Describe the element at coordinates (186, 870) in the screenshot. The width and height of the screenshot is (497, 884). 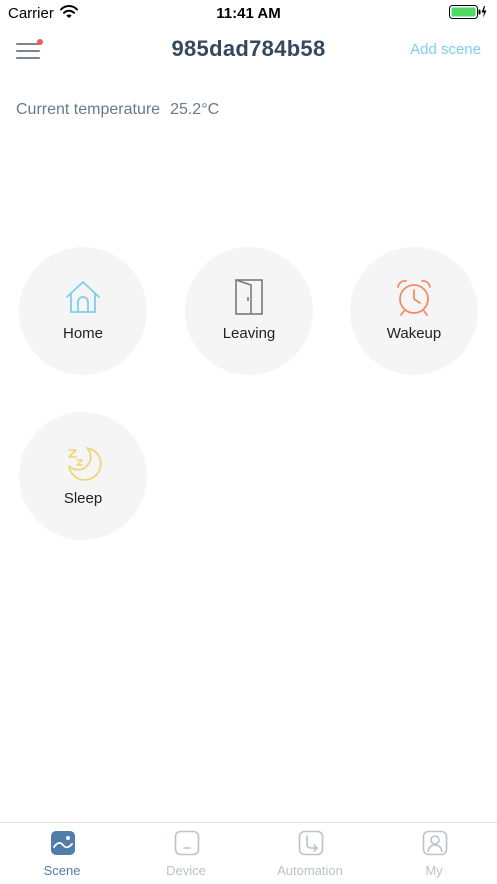
I see `tab-label: Device` at that location.